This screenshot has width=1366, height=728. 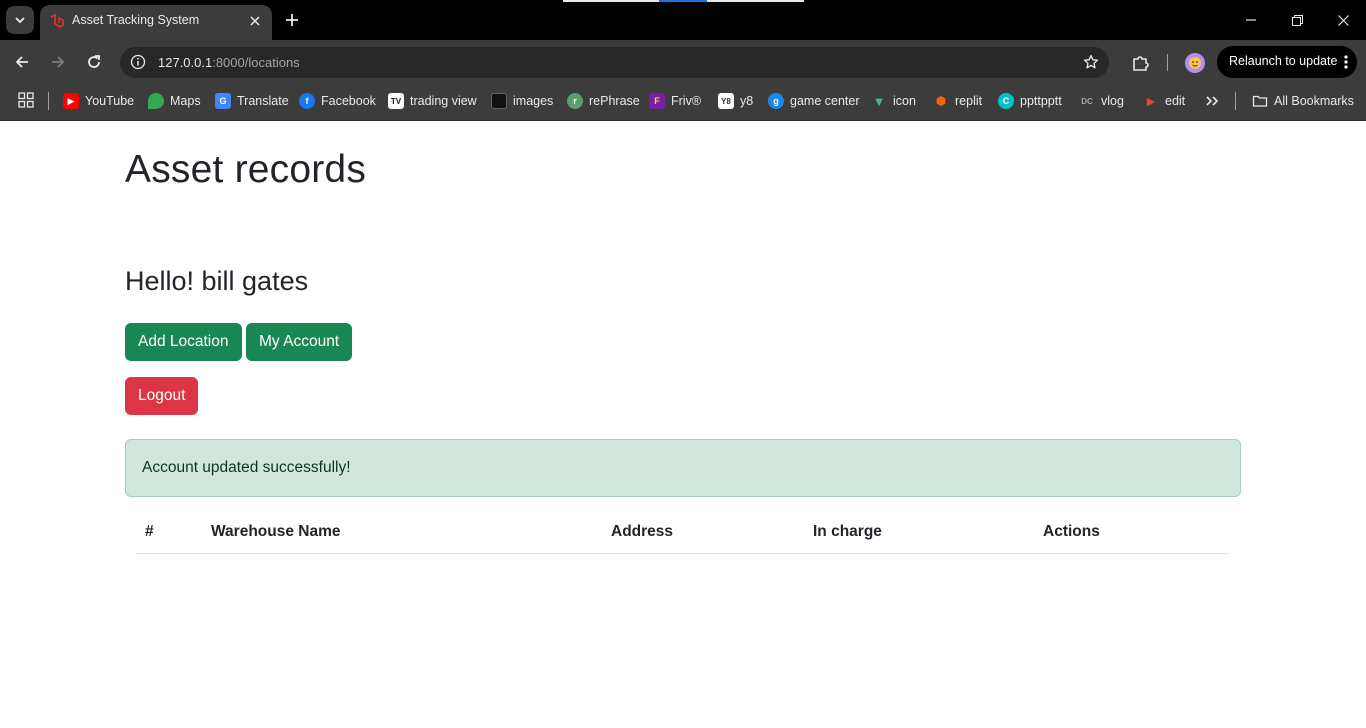 What do you see at coordinates (533, 101) in the screenshot?
I see `bookmark-label: images` at bounding box center [533, 101].